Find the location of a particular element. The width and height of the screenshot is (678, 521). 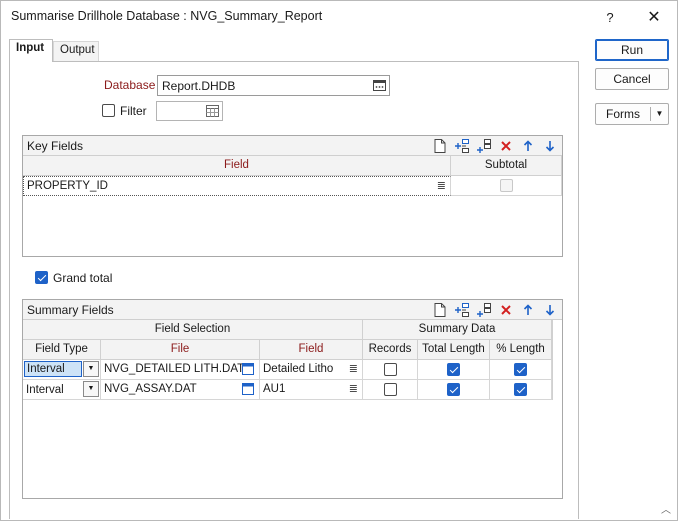

pct-length-column-header: % Length is located at coordinates (521, 350).